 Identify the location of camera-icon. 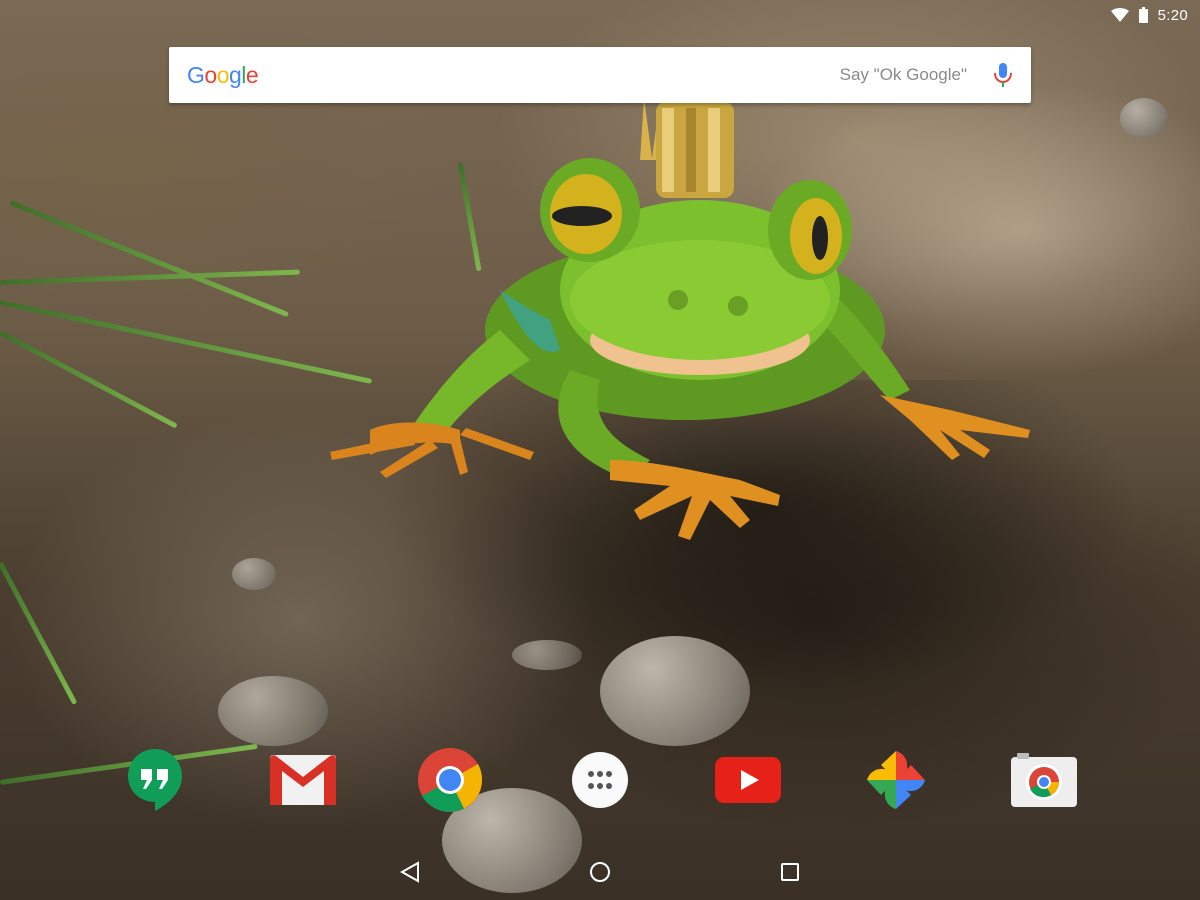
(1044, 780).